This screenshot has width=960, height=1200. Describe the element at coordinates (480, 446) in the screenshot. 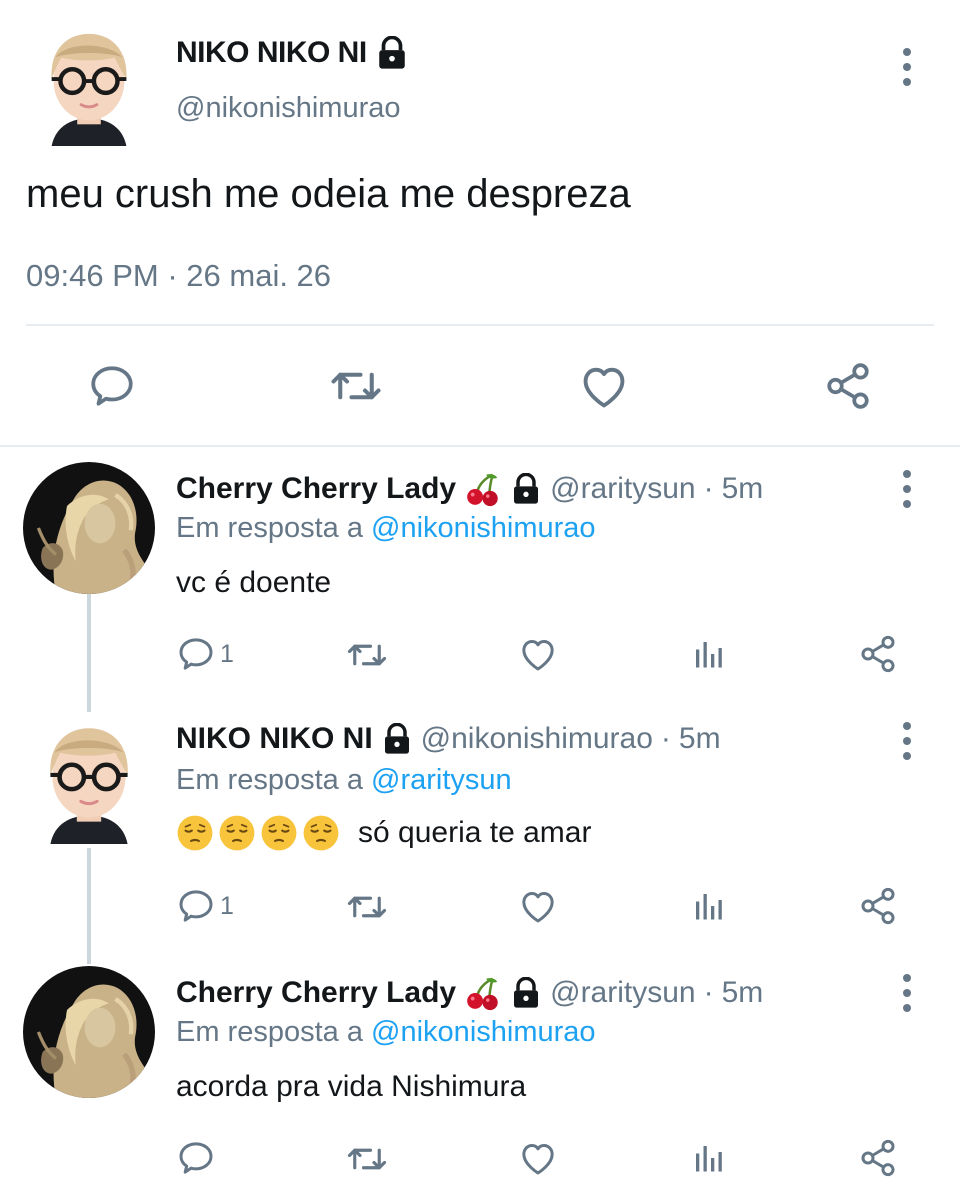

I see `section-separator` at that location.